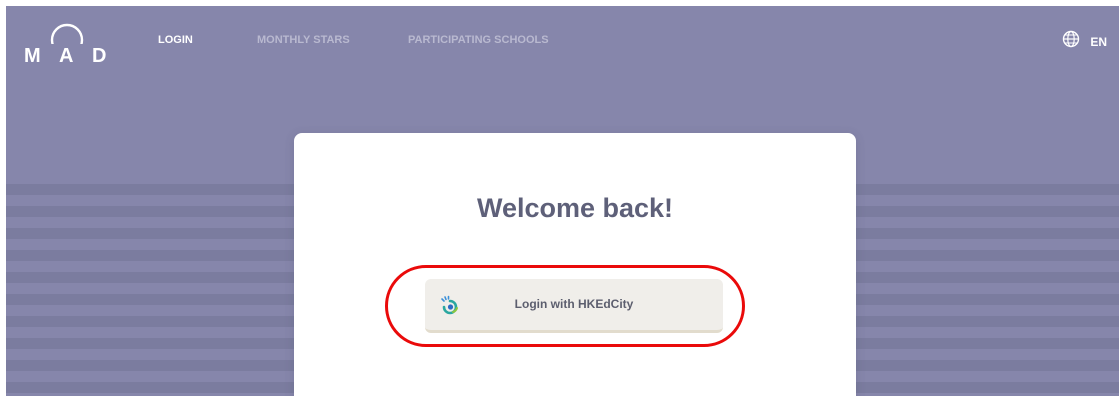 Image resolution: width=1119 pixels, height=396 pixels. Describe the element at coordinates (303, 40) in the screenshot. I see `nav-monthly-stars: MONTHLY STARS` at that location.